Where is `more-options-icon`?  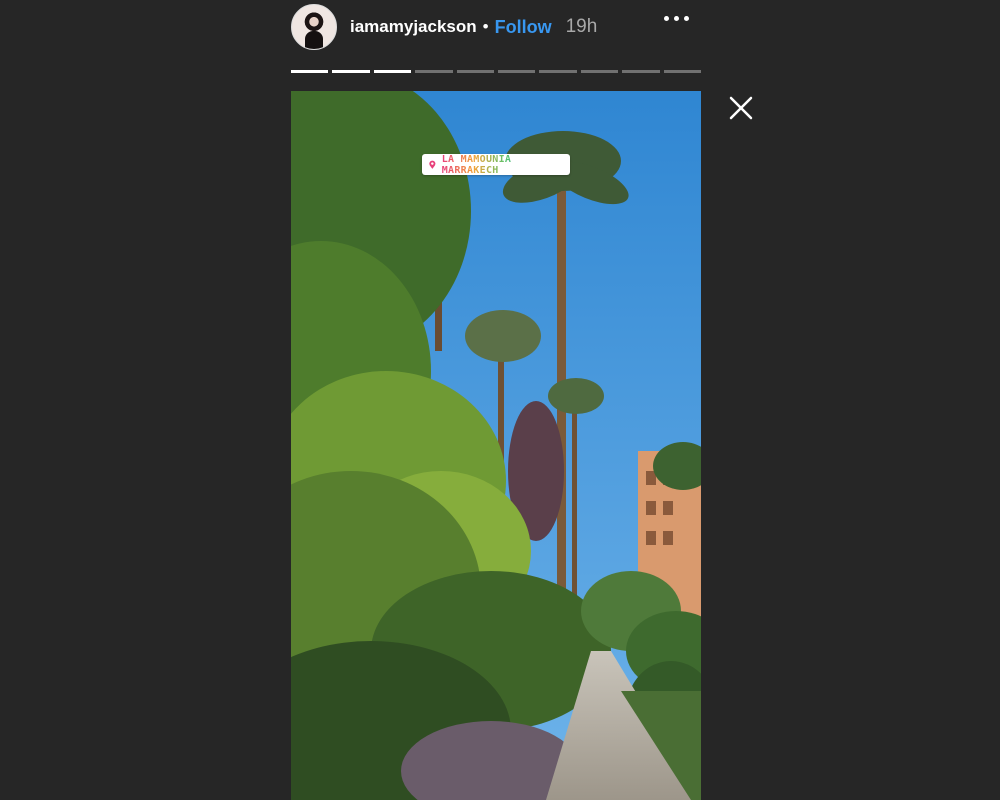
more-options-icon is located at coordinates (676, 18).